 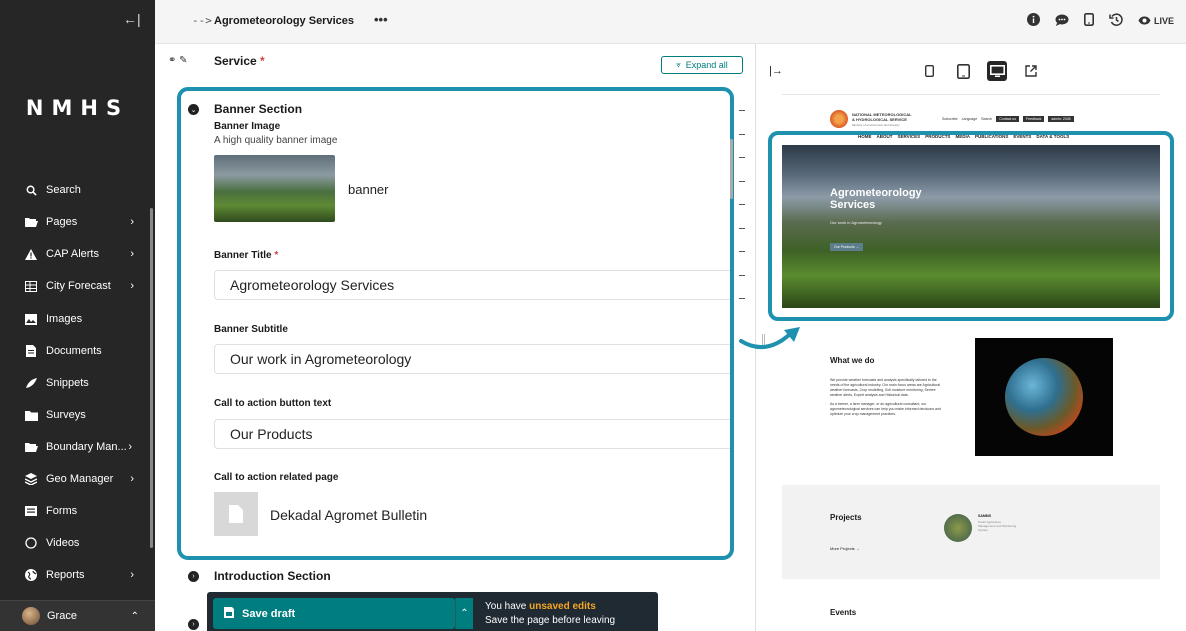 I want to click on sidebar-item-videos: Videos, so click(x=75, y=543).